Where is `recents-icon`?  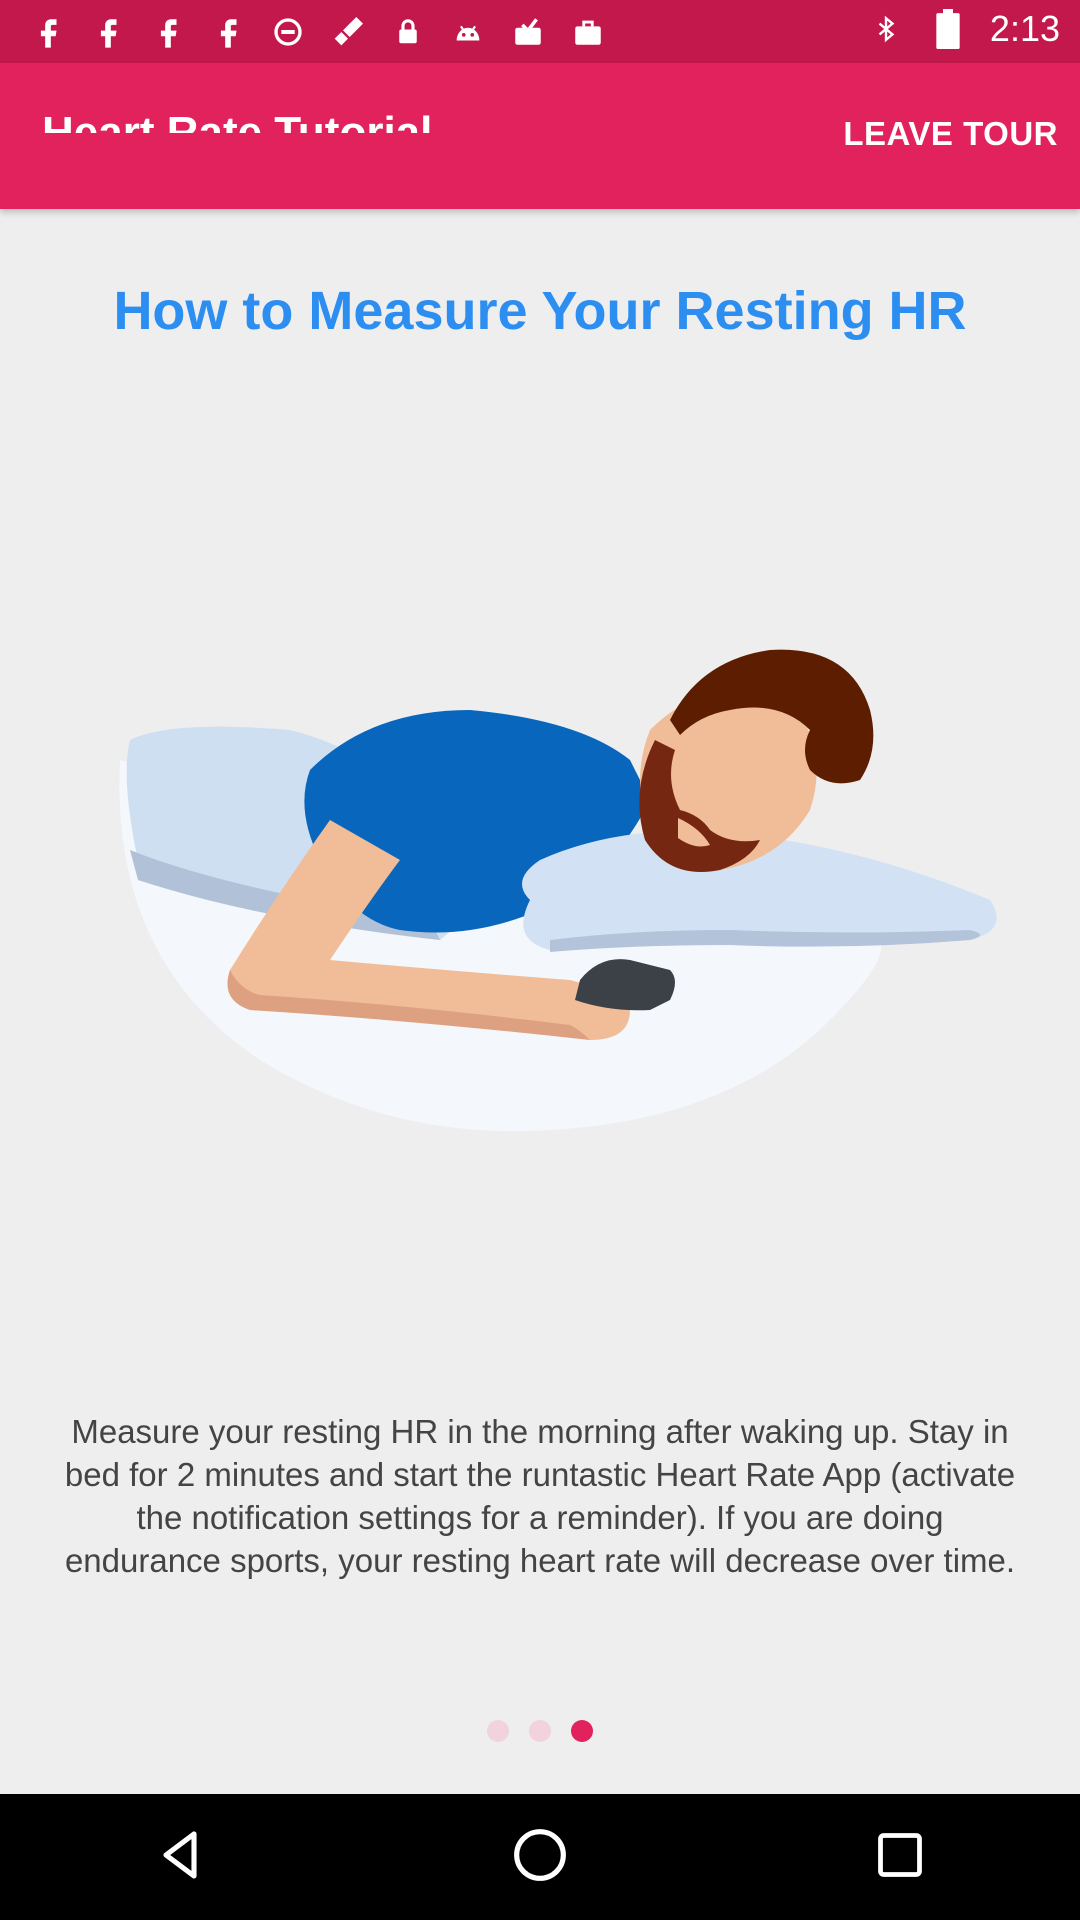 recents-icon is located at coordinates (900, 1857).